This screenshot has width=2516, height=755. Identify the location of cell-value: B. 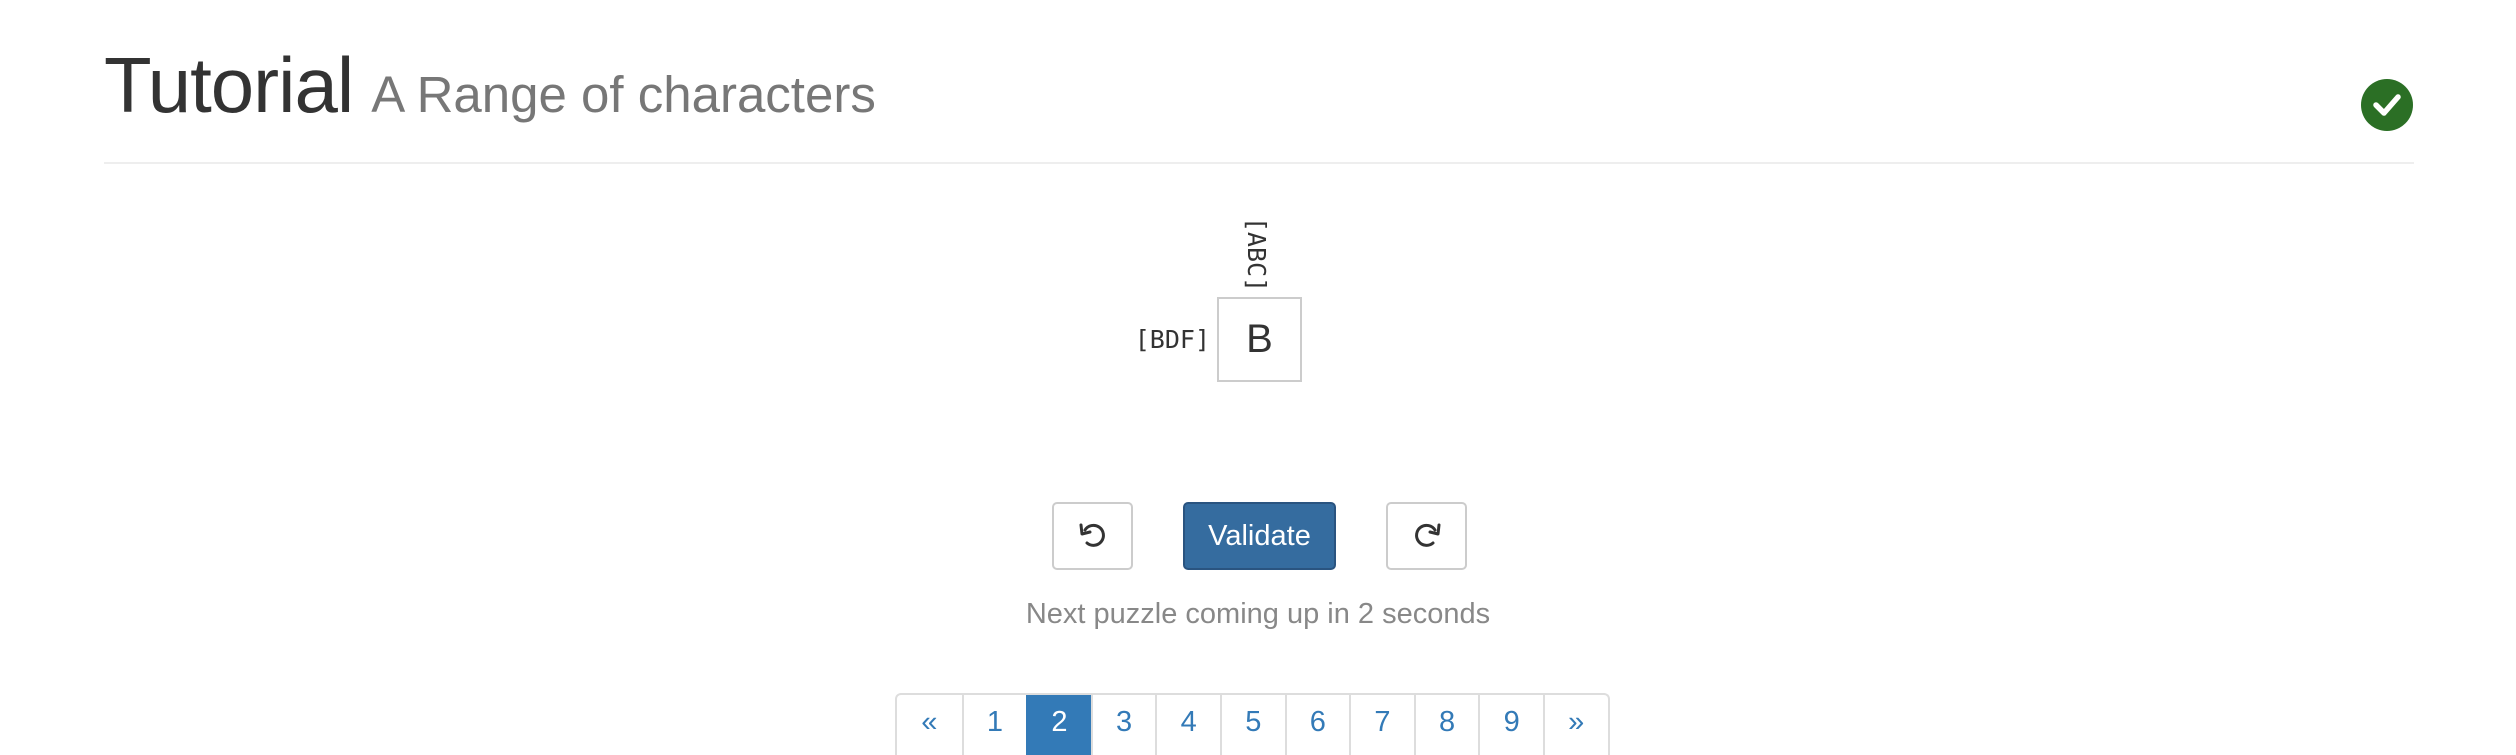
(1259, 339).